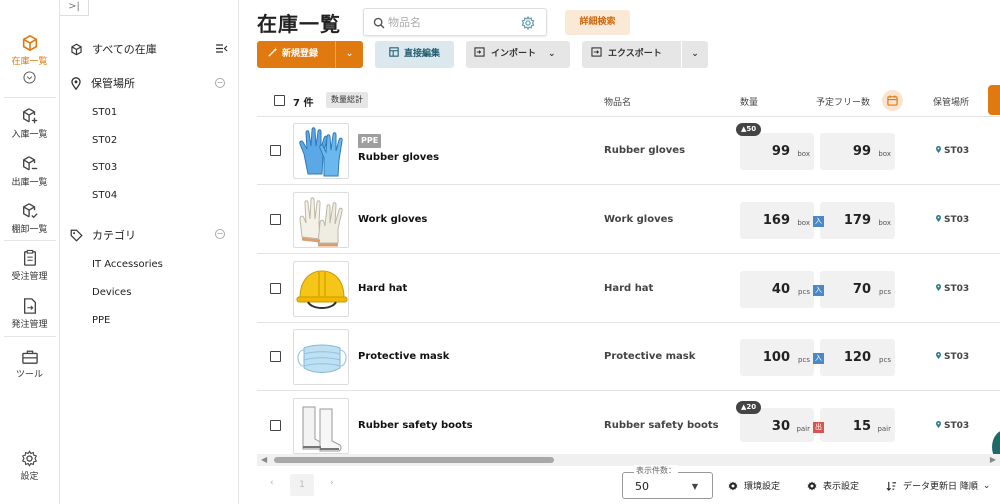 This screenshot has width=1000, height=504. What do you see at coordinates (857, 289) in the screenshot?
I see `free-quantity-cell: 70 pcs` at bounding box center [857, 289].